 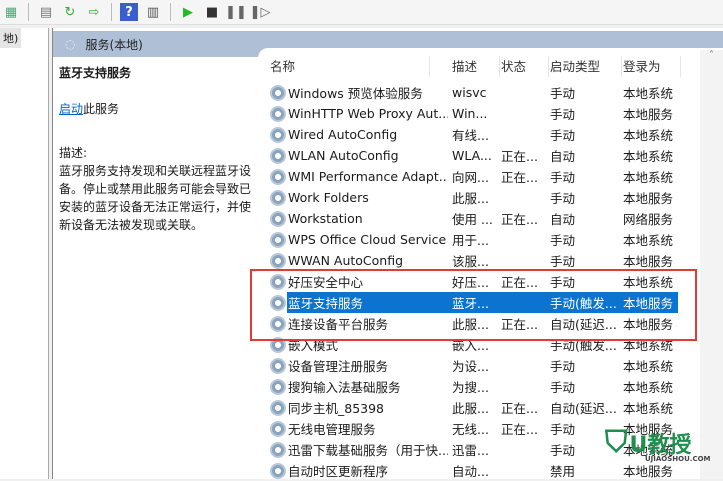 I want to click on service-row: WLAN AutoConfig WLA... 正在... 自动 本地系统, so click(x=468, y=155).